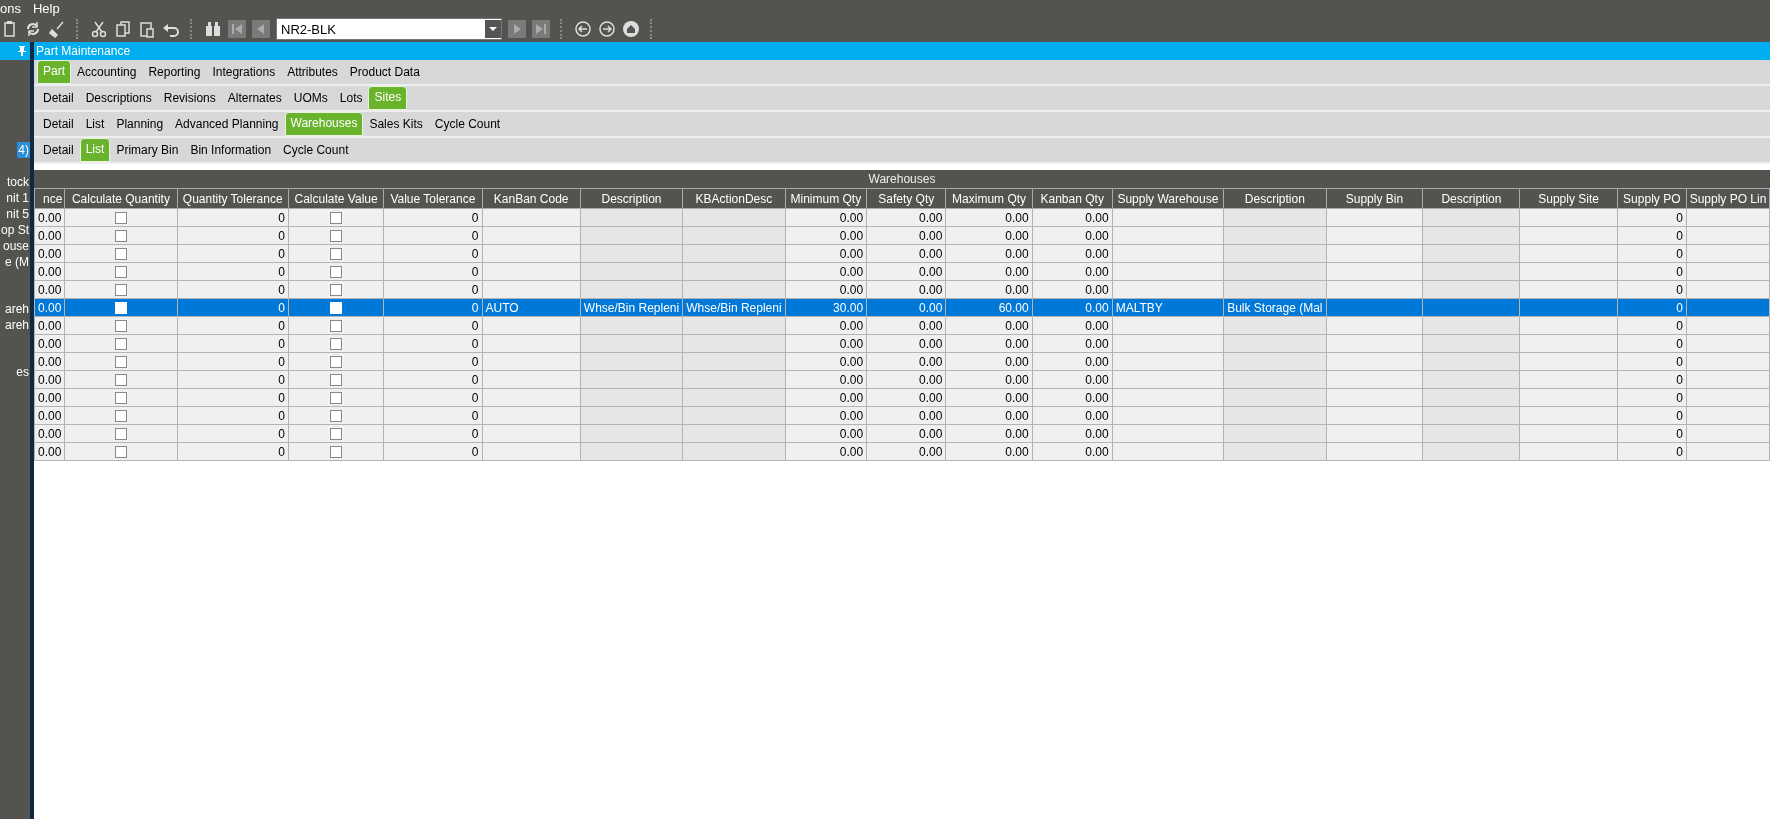  Describe the element at coordinates (140, 126) in the screenshot. I see `tab: Planning` at that location.